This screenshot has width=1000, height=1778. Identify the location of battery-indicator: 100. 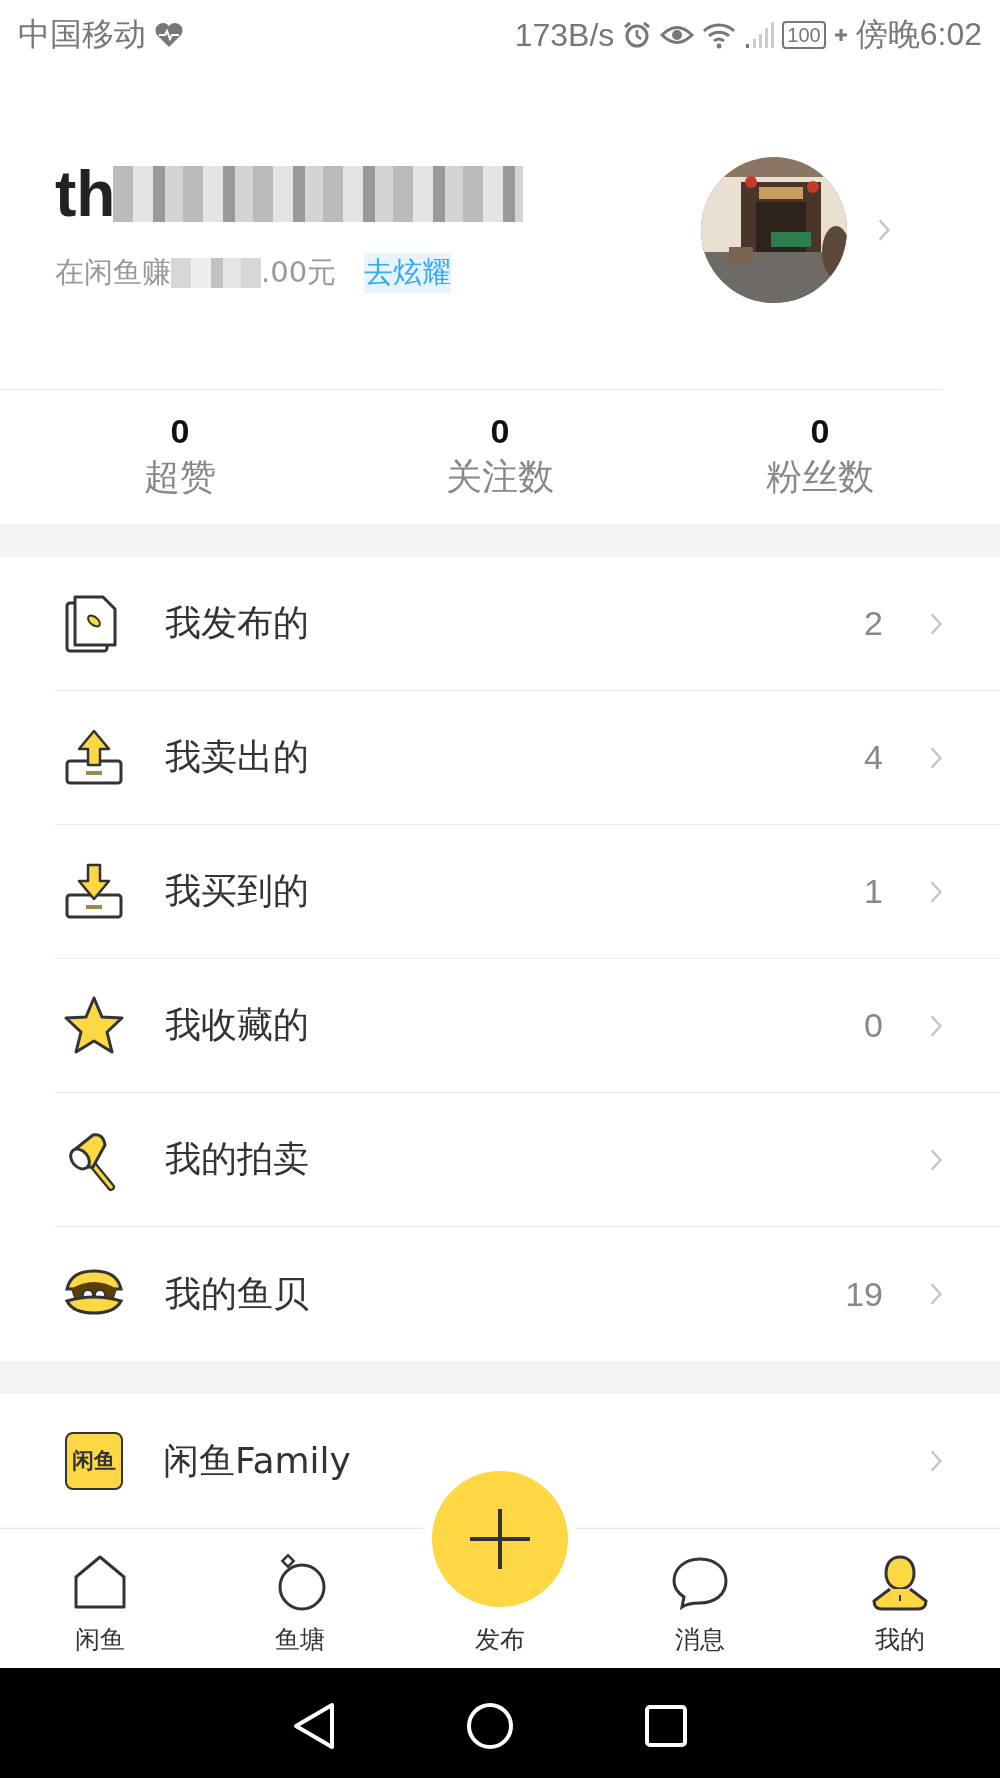
(804, 35).